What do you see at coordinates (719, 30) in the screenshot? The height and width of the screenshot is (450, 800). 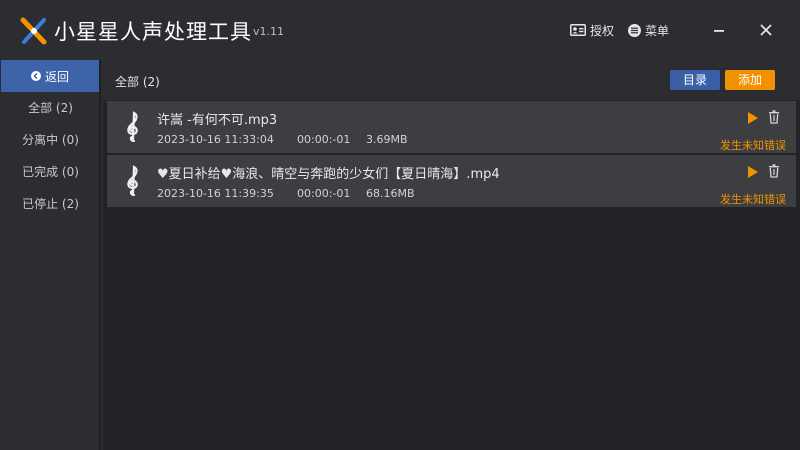 I see `minimize-icon` at bounding box center [719, 30].